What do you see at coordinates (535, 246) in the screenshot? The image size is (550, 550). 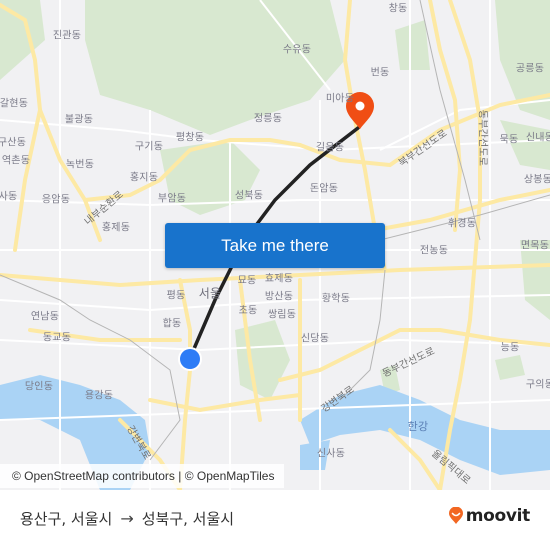 I see `place-label: 면목동` at bounding box center [535, 246].